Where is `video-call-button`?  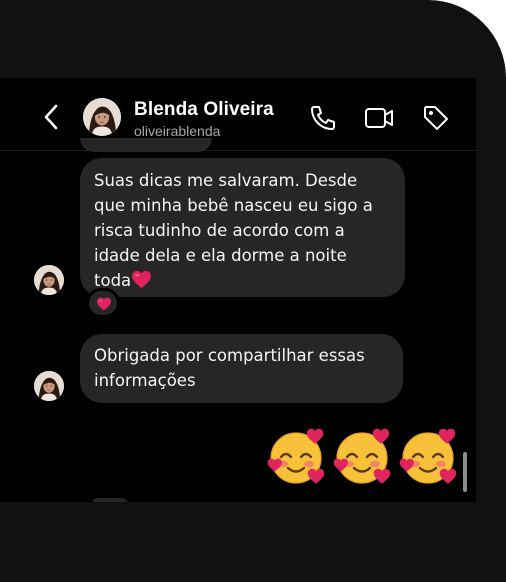 video-call-button is located at coordinates (379, 118).